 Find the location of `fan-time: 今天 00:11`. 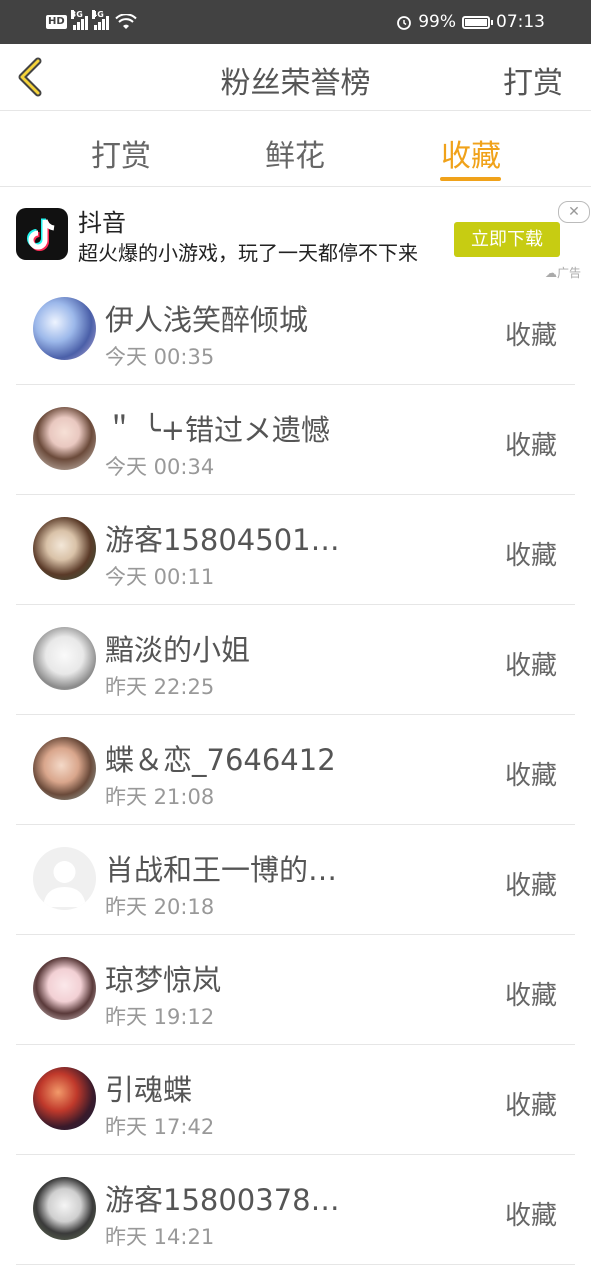

fan-time: 今天 00:11 is located at coordinates (160, 577).